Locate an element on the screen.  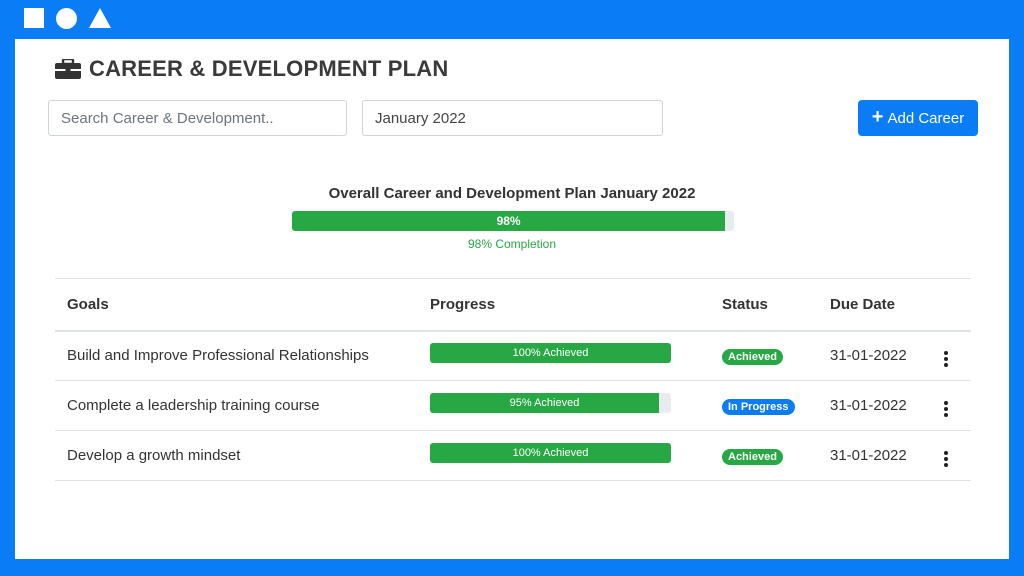
briefcase-icon is located at coordinates (68, 69).